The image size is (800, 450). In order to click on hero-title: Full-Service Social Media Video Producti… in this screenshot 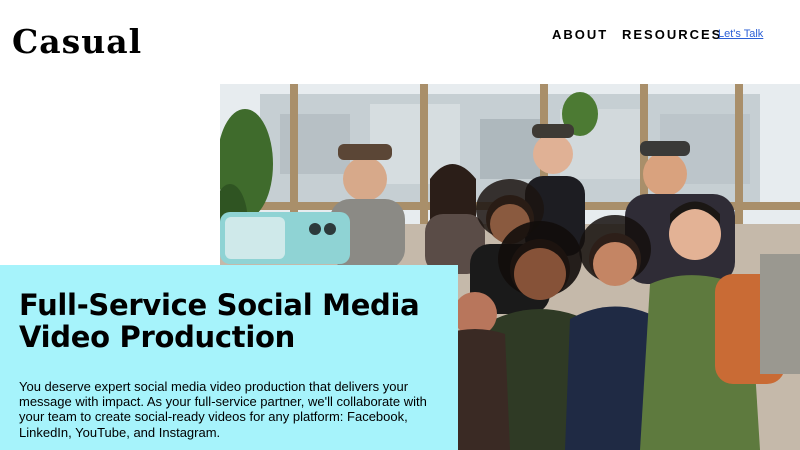, I will do `click(219, 321)`.